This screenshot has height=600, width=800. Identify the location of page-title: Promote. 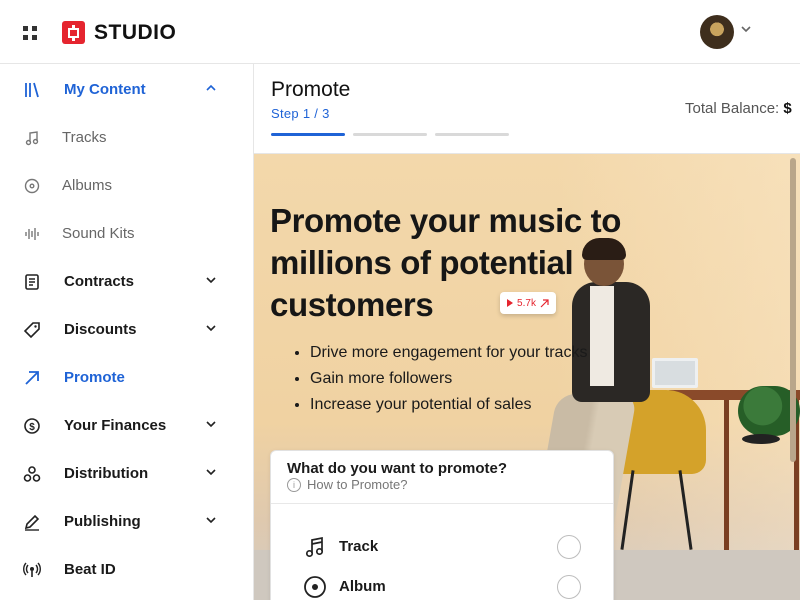
(311, 89).